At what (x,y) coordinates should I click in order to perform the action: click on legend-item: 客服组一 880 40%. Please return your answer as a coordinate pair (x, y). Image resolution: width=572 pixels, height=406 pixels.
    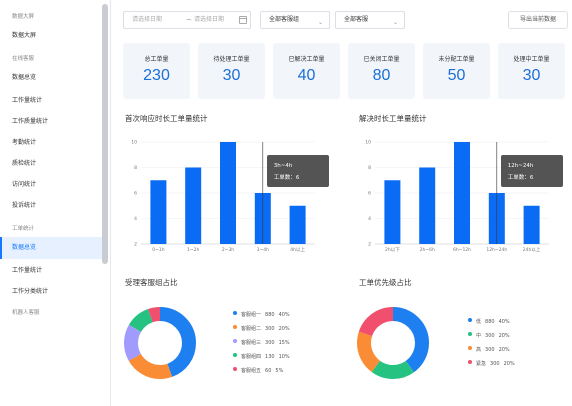
    Looking at the image, I should click on (261, 315).